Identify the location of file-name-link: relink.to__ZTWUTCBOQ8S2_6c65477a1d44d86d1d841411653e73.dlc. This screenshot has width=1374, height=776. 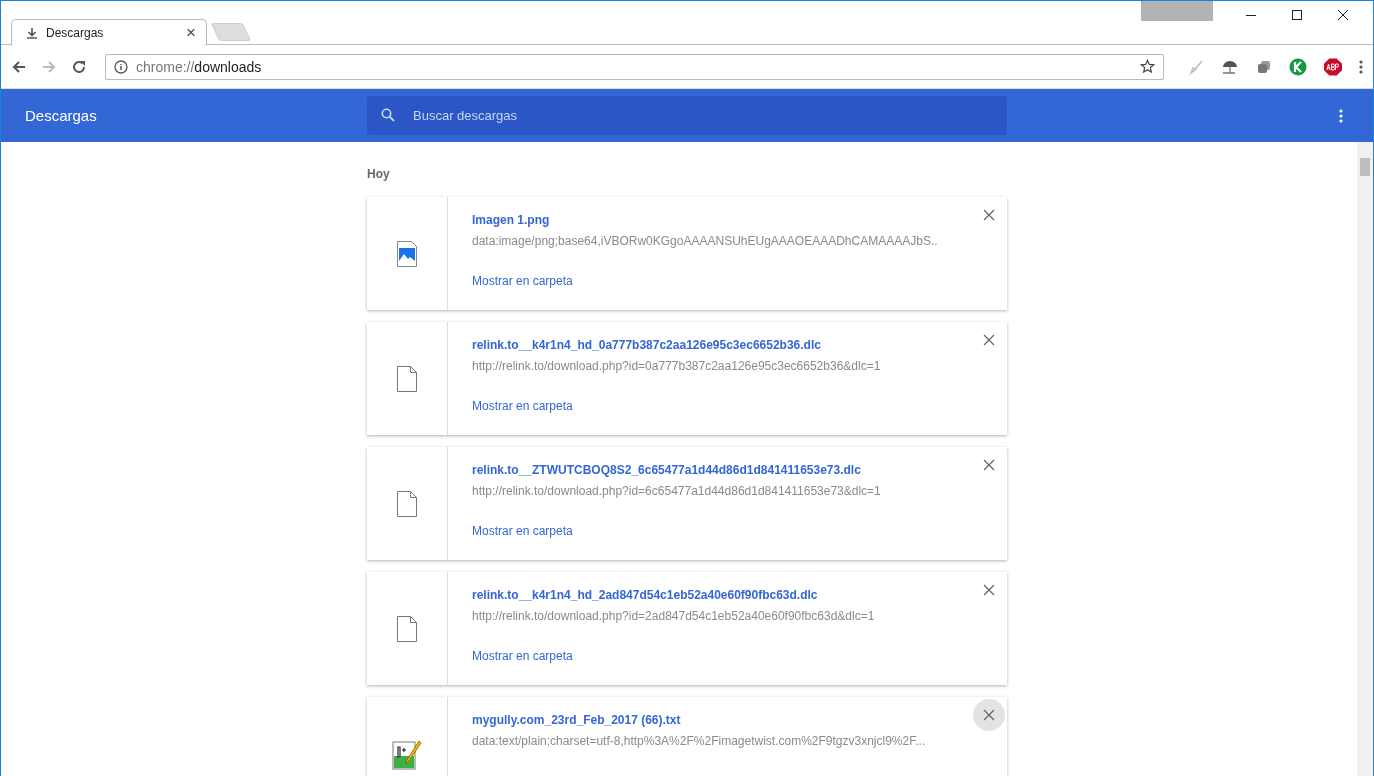
(739, 470).